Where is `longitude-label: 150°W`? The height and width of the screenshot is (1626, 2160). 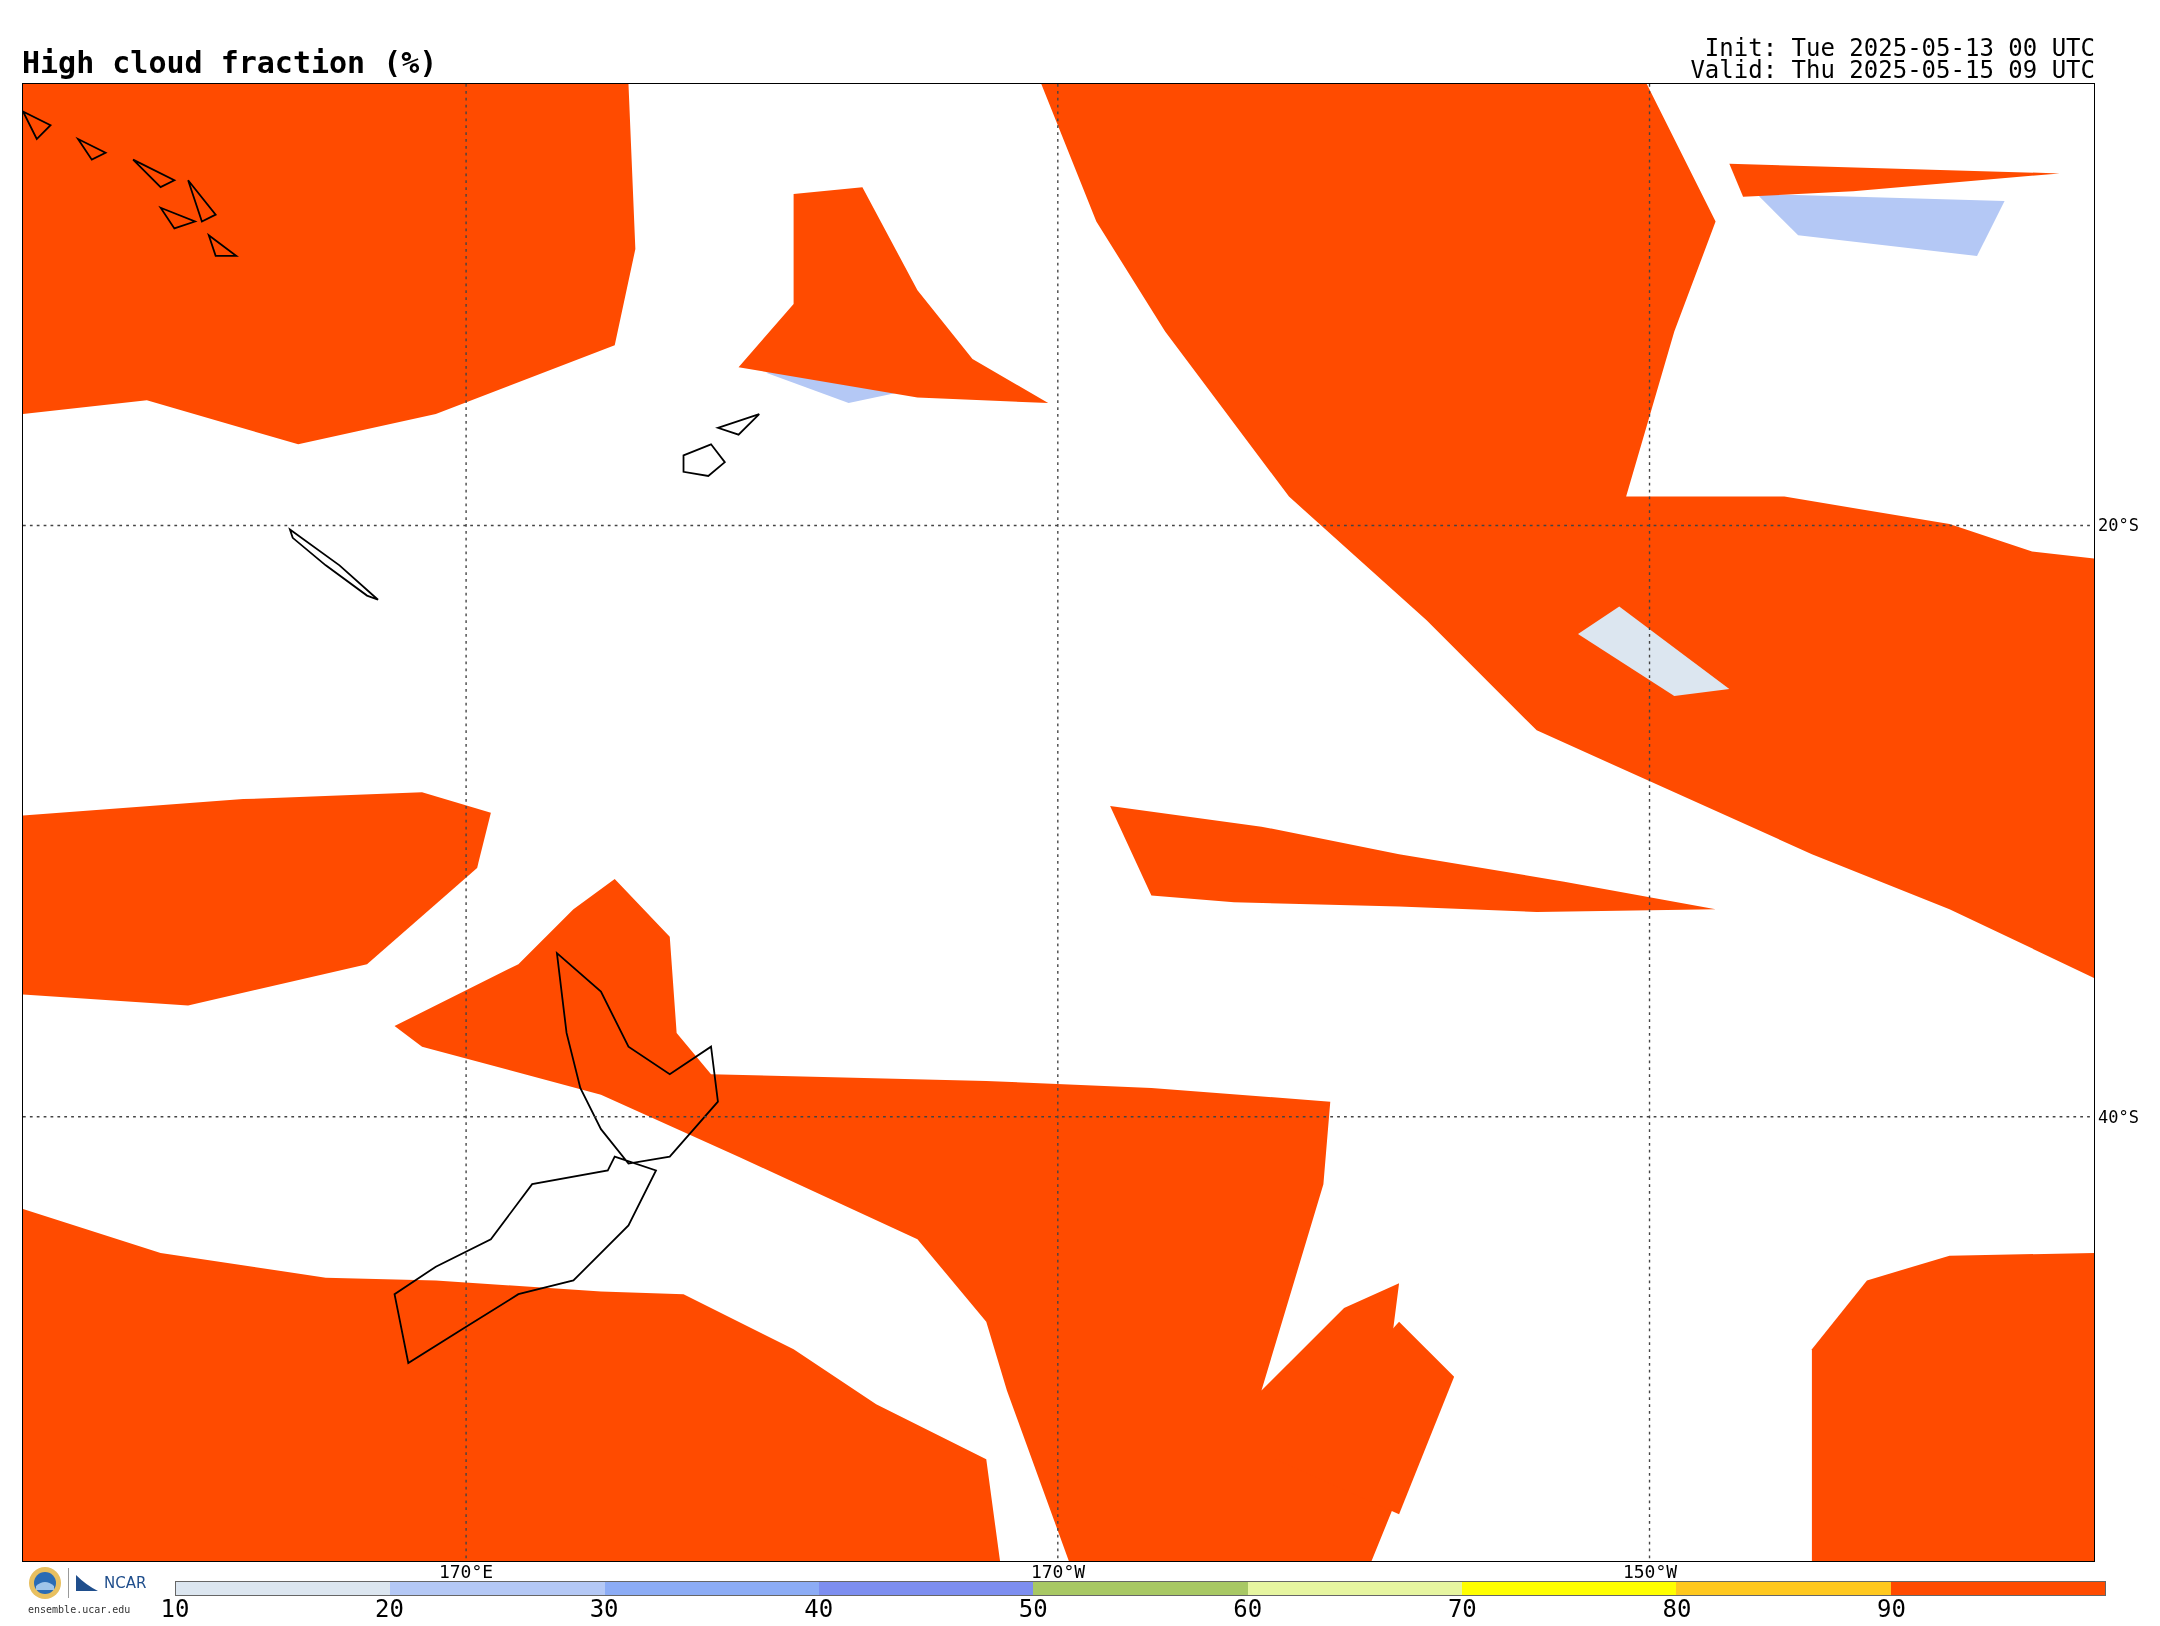 longitude-label: 150°W is located at coordinates (1650, 1572).